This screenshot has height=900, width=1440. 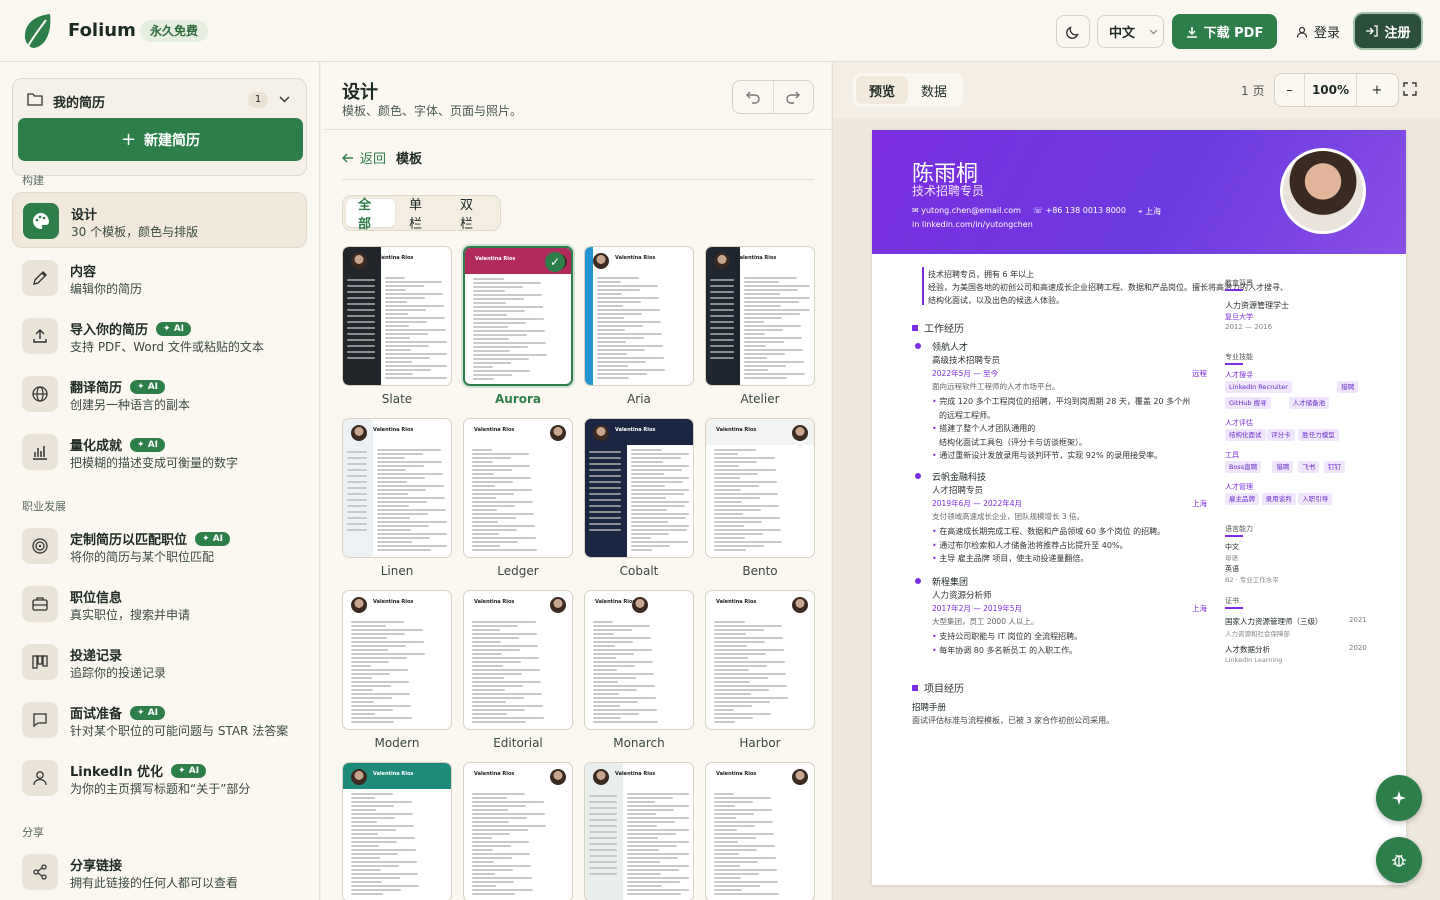 What do you see at coordinates (159, 872) in the screenshot?
I see `sidebar-item-share: 分享链接 拥有此链接的任何人都可以查看` at bounding box center [159, 872].